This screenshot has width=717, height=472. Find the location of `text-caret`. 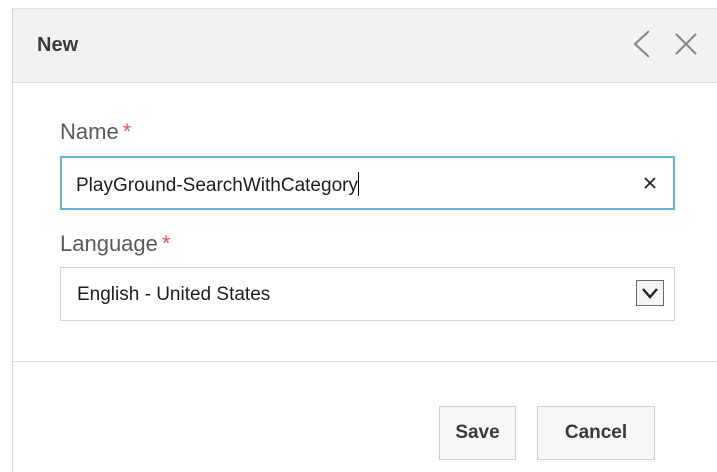

text-caret is located at coordinates (358, 184).